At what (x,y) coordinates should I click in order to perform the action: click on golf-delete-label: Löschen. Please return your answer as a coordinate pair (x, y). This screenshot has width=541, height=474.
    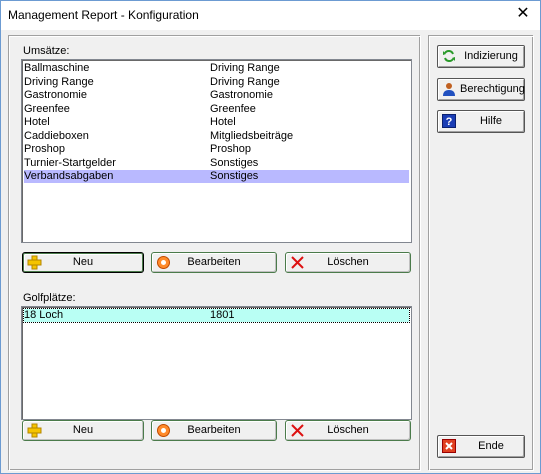
    Looking at the image, I should click on (348, 430).